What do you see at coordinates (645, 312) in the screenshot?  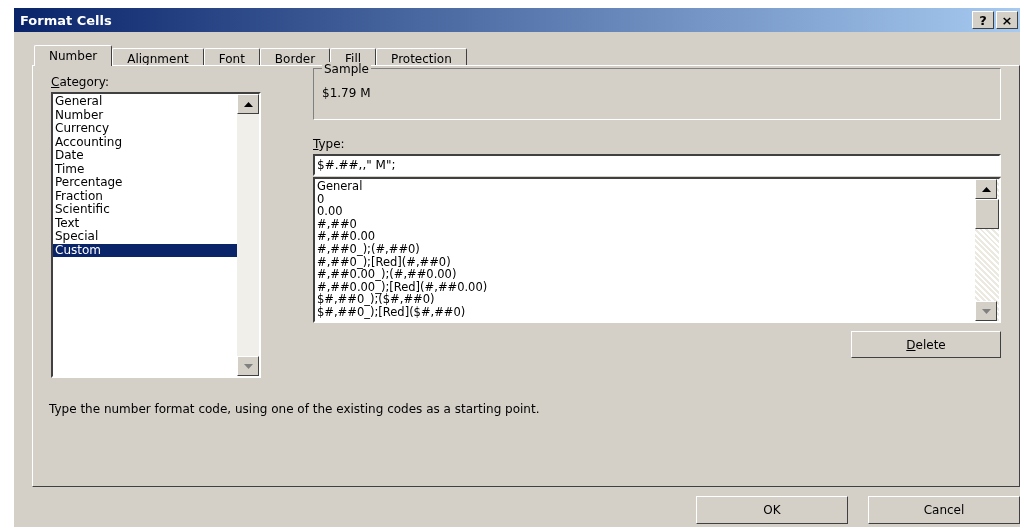 I see `format-item: $#,##0_);[Red]($#,##0)` at bounding box center [645, 312].